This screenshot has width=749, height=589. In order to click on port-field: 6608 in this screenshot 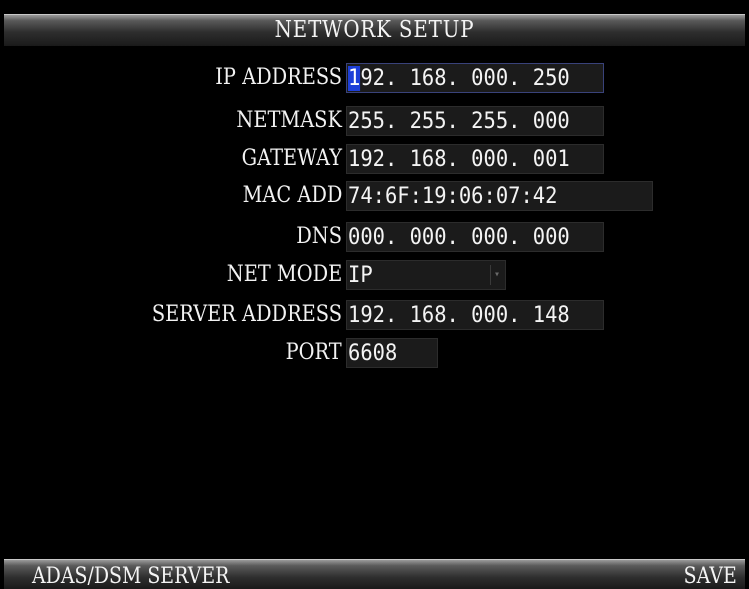, I will do `click(392, 353)`.